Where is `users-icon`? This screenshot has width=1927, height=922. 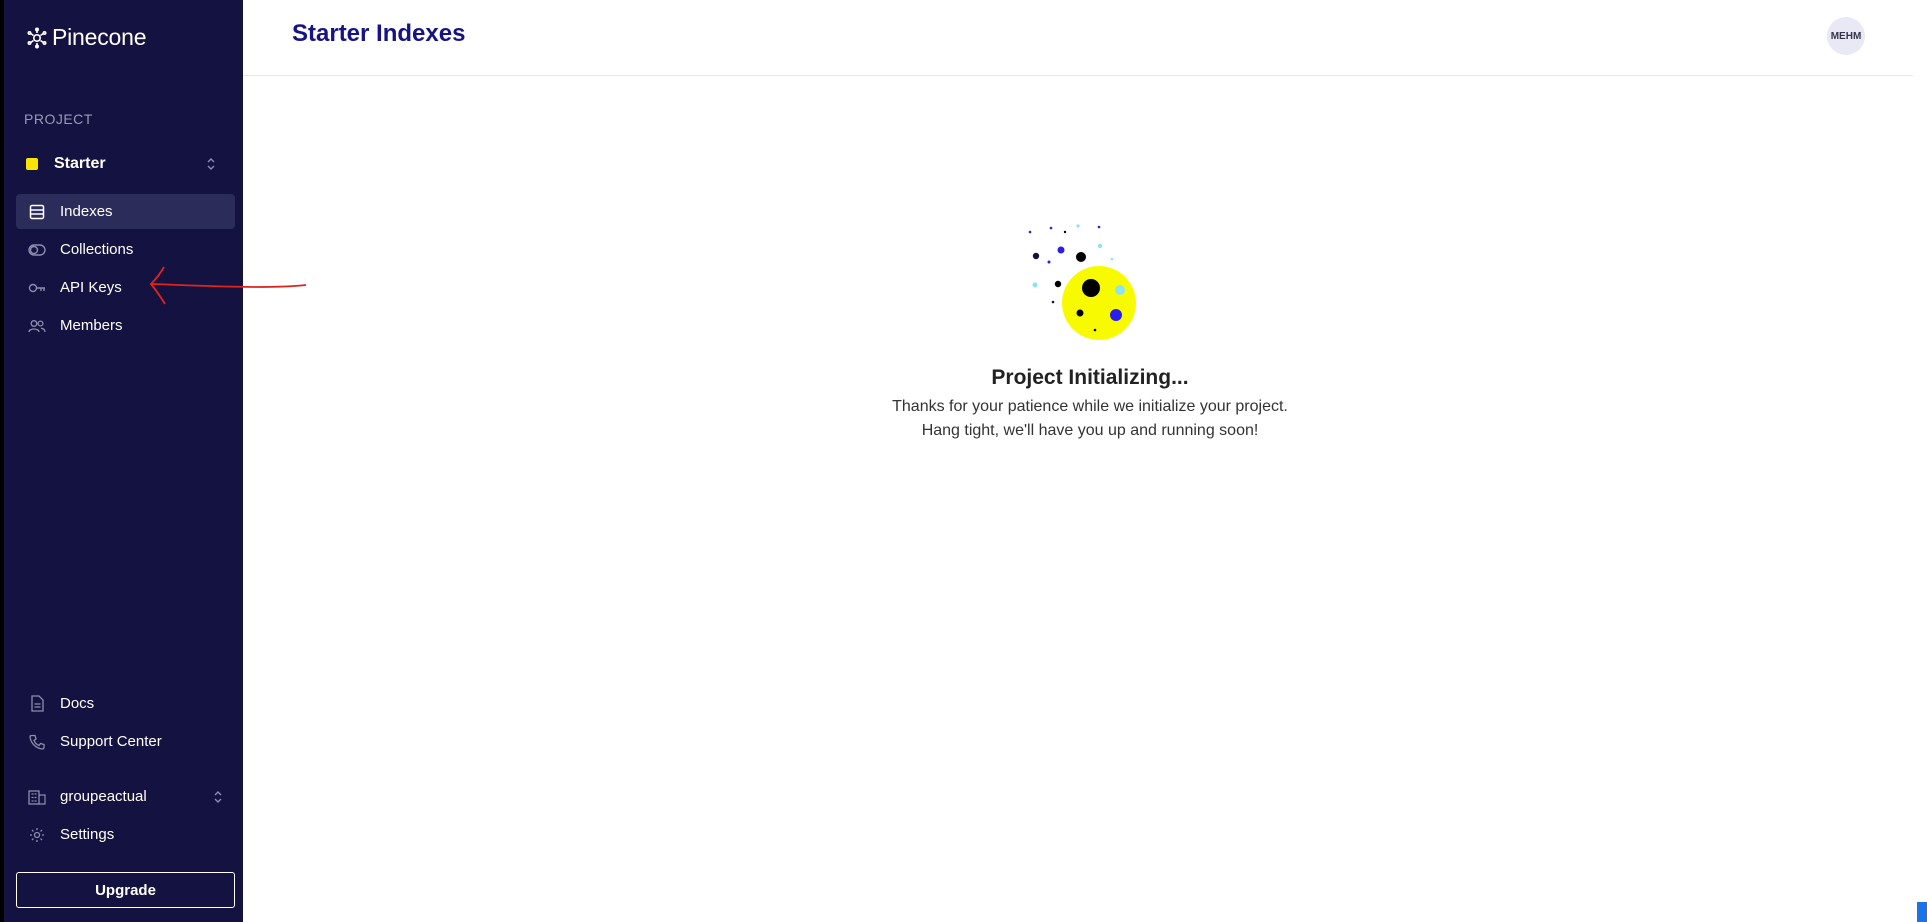
users-icon is located at coordinates (37, 326).